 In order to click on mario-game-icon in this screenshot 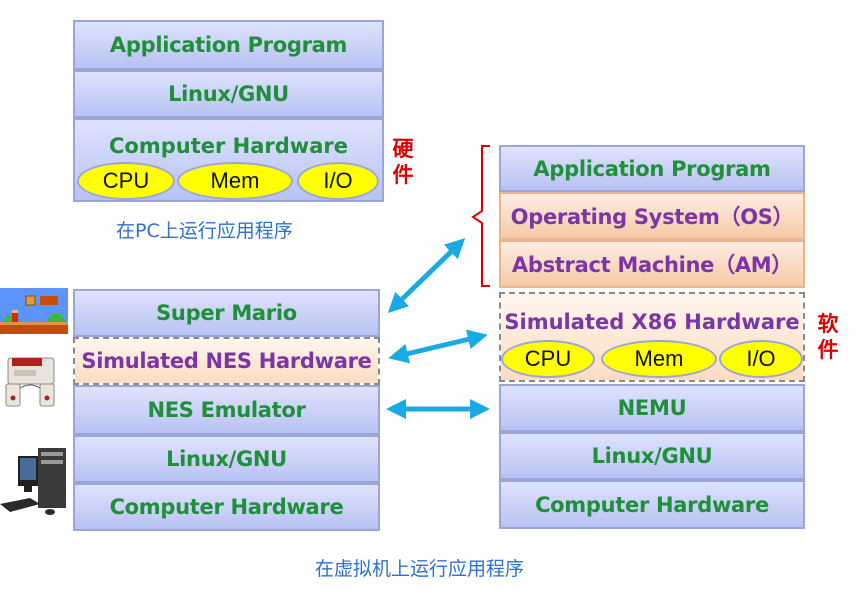, I will do `click(34, 311)`.